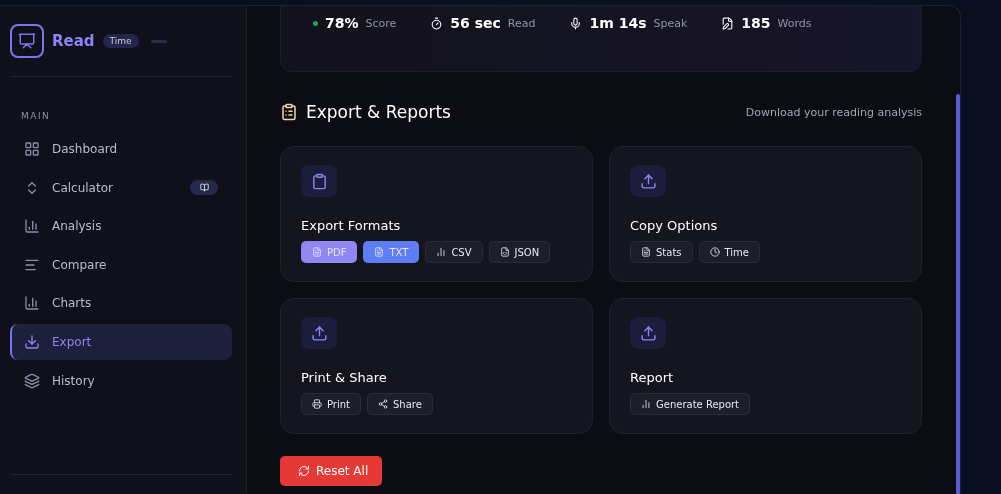 The width and height of the screenshot is (1001, 494). I want to click on stat-label: Score, so click(381, 23).